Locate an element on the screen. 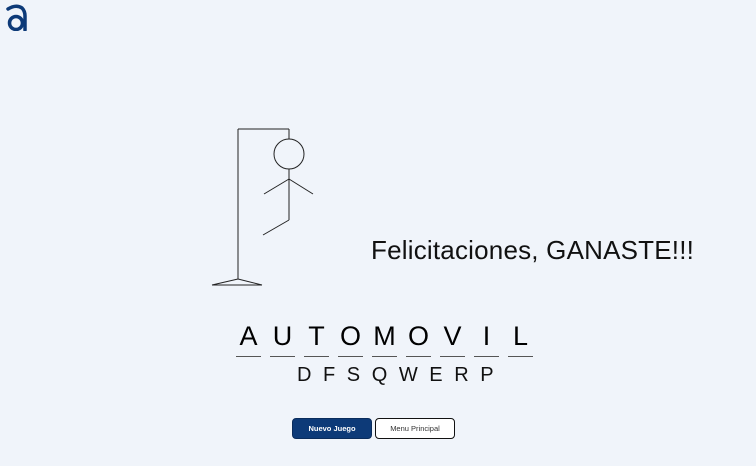  main-menu-button: Menu Principal is located at coordinates (415, 428).